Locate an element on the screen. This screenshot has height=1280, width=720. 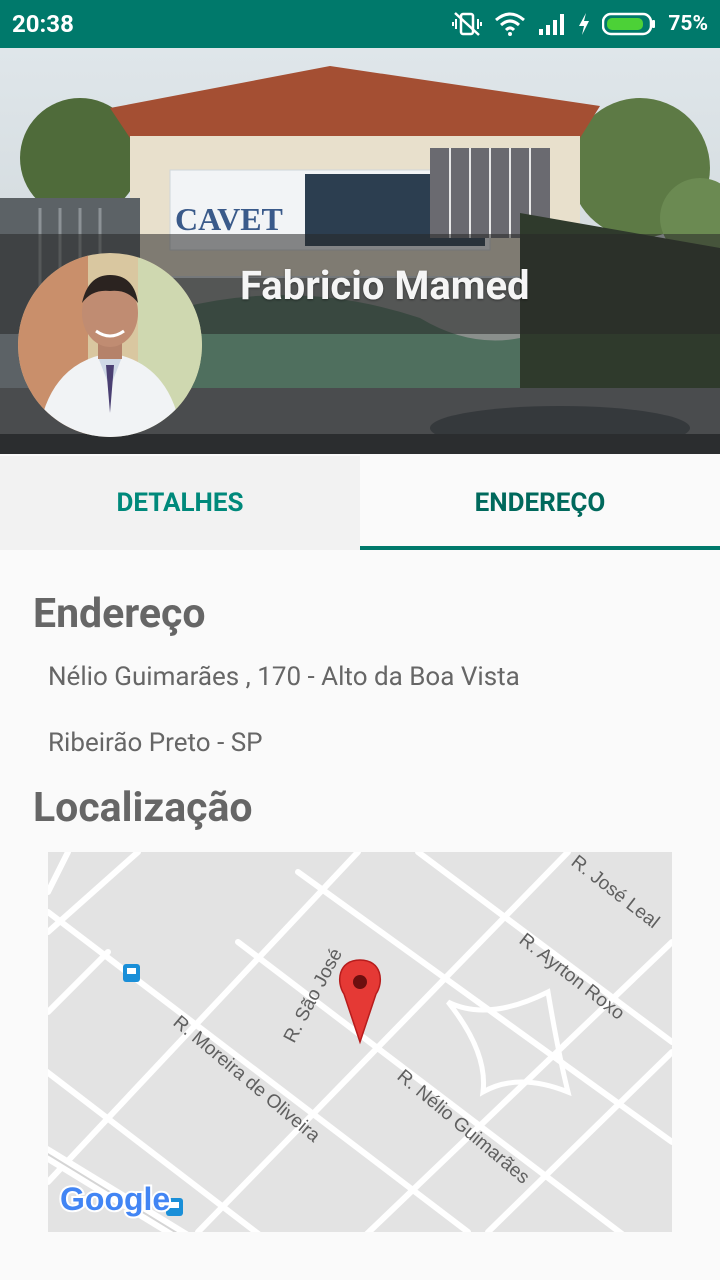
tab-bar: DETALHES ENDEREÇO is located at coordinates (360, 503).